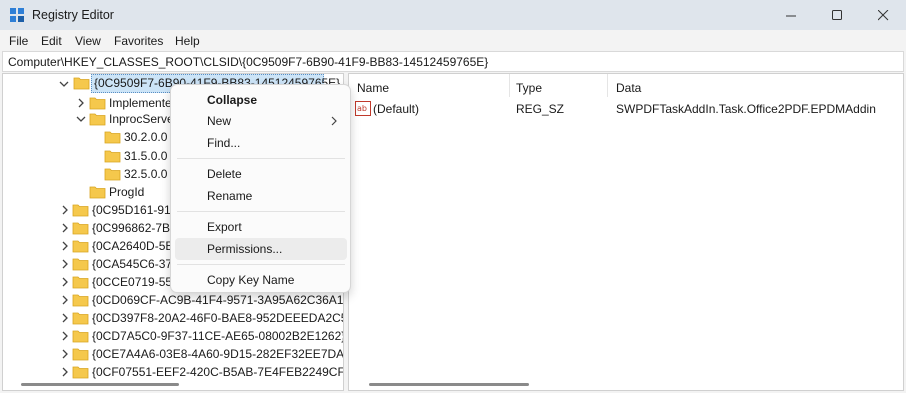 Image resolution: width=906 pixels, height=393 pixels. What do you see at coordinates (628, 88) in the screenshot?
I see `column-header-data: Data` at bounding box center [628, 88].